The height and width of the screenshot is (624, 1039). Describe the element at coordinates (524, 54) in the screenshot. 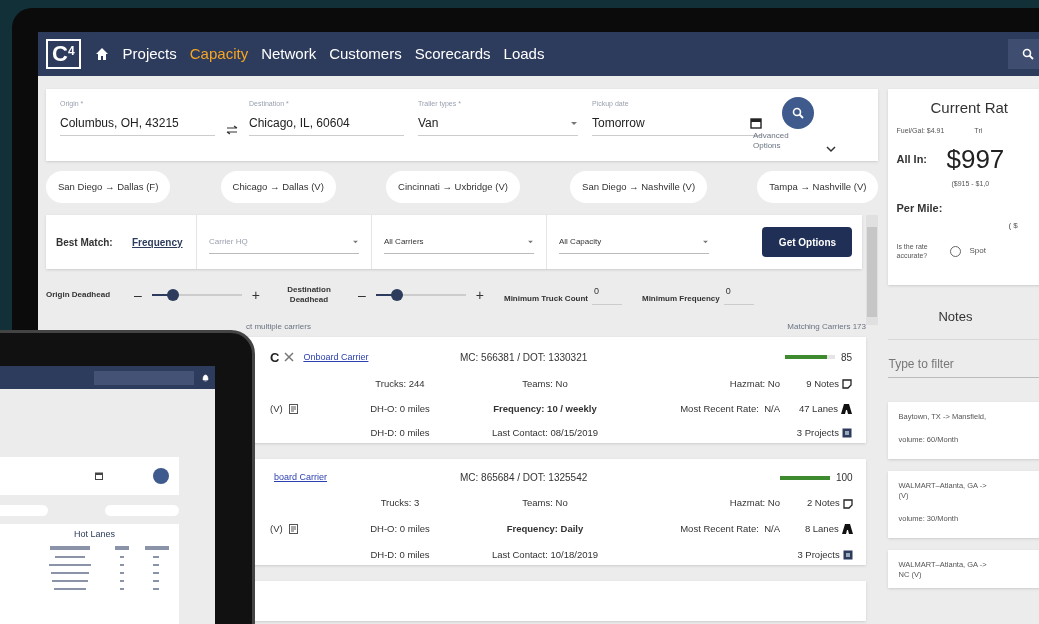

I see `nav-tab: Loads` at that location.